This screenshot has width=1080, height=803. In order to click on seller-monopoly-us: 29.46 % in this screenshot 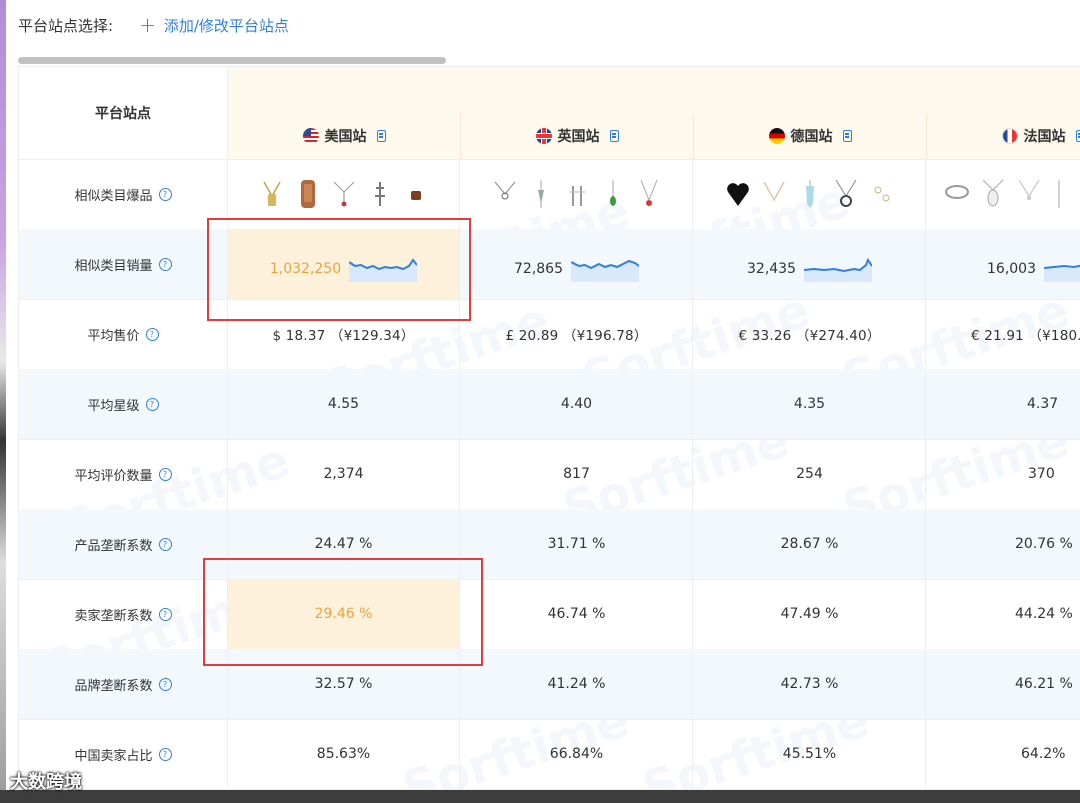, I will do `click(344, 614)`.